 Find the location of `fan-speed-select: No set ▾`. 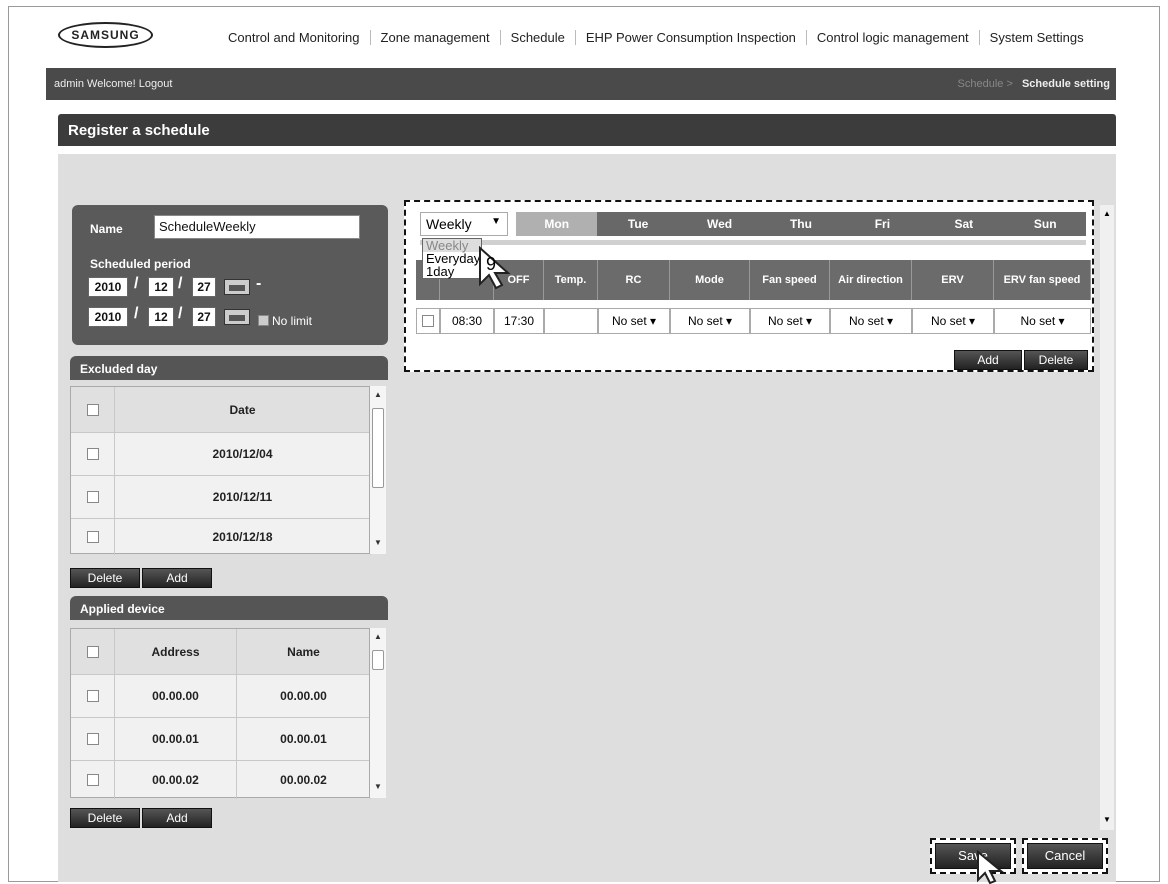

fan-speed-select: No set ▾ is located at coordinates (790, 321).